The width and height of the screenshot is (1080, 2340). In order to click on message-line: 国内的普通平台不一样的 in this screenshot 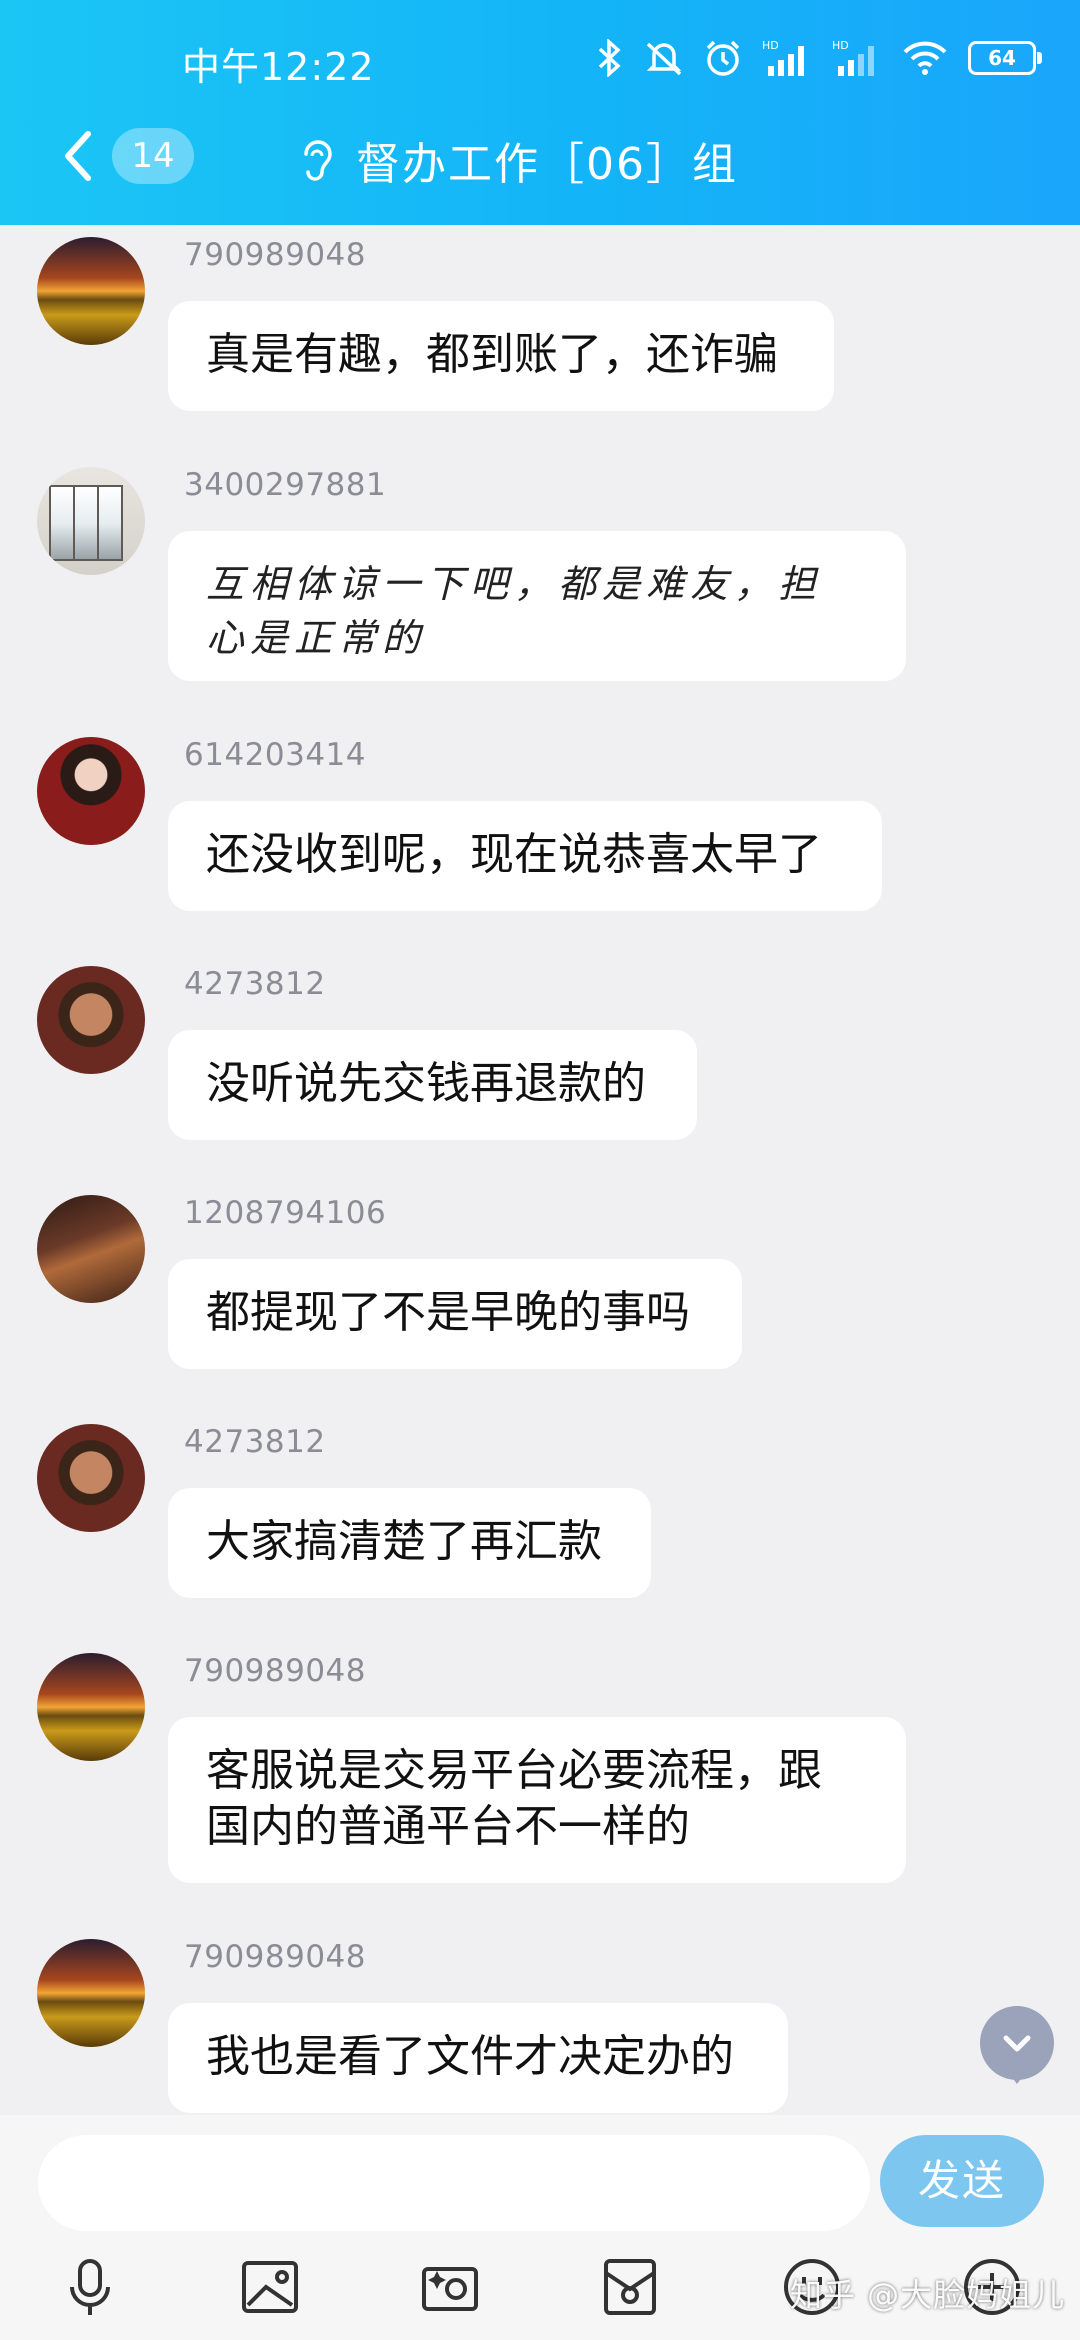, I will do `click(448, 1826)`.